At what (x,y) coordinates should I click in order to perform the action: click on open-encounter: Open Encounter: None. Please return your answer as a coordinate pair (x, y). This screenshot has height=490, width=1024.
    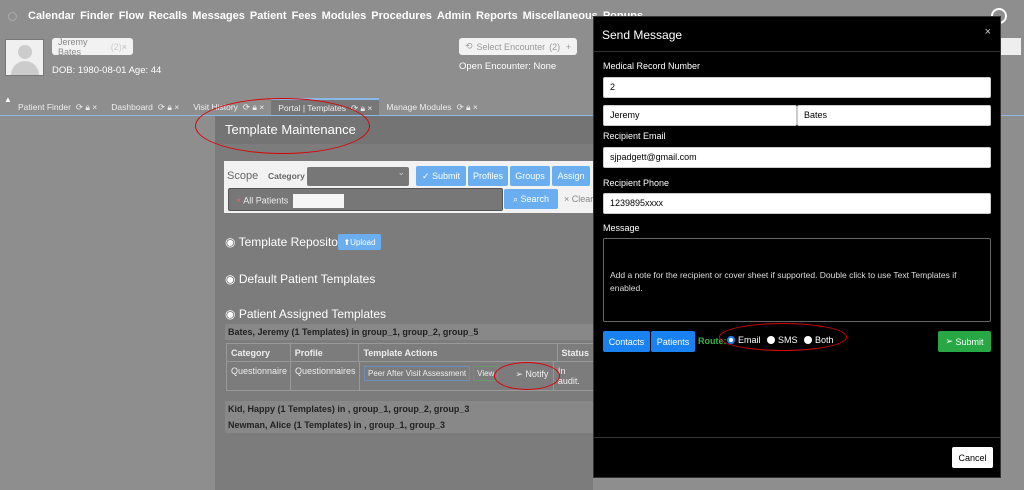
    Looking at the image, I should click on (508, 66).